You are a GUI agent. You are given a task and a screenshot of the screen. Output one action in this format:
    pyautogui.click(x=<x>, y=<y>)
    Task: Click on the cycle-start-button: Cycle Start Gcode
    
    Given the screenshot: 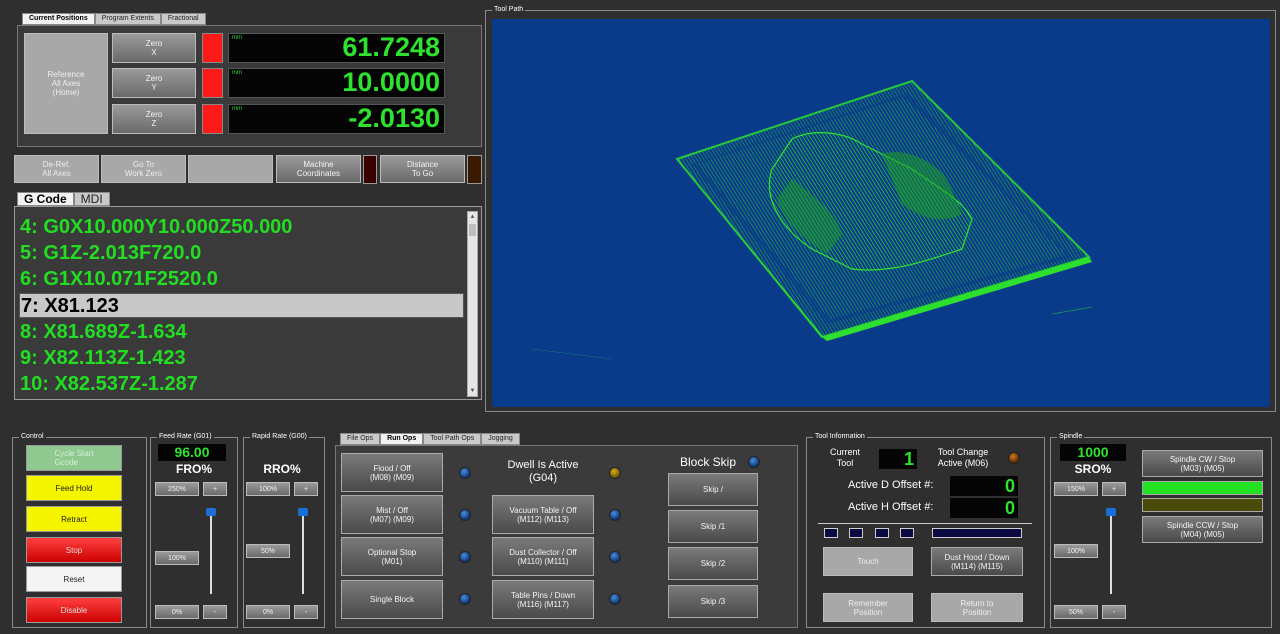 What is the action you would take?
    pyautogui.click(x=74, y=458)
    